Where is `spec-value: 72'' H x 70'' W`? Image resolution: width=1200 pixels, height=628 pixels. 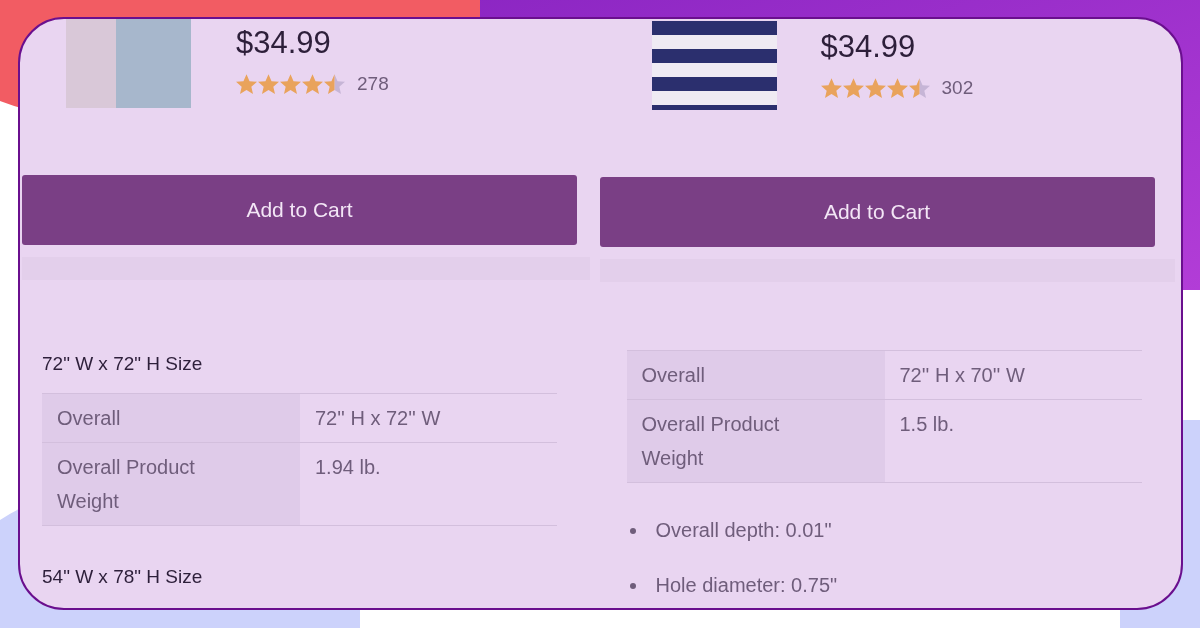
spec-value: 72'' H x 70'' W is located at coordinates (1013, 375).